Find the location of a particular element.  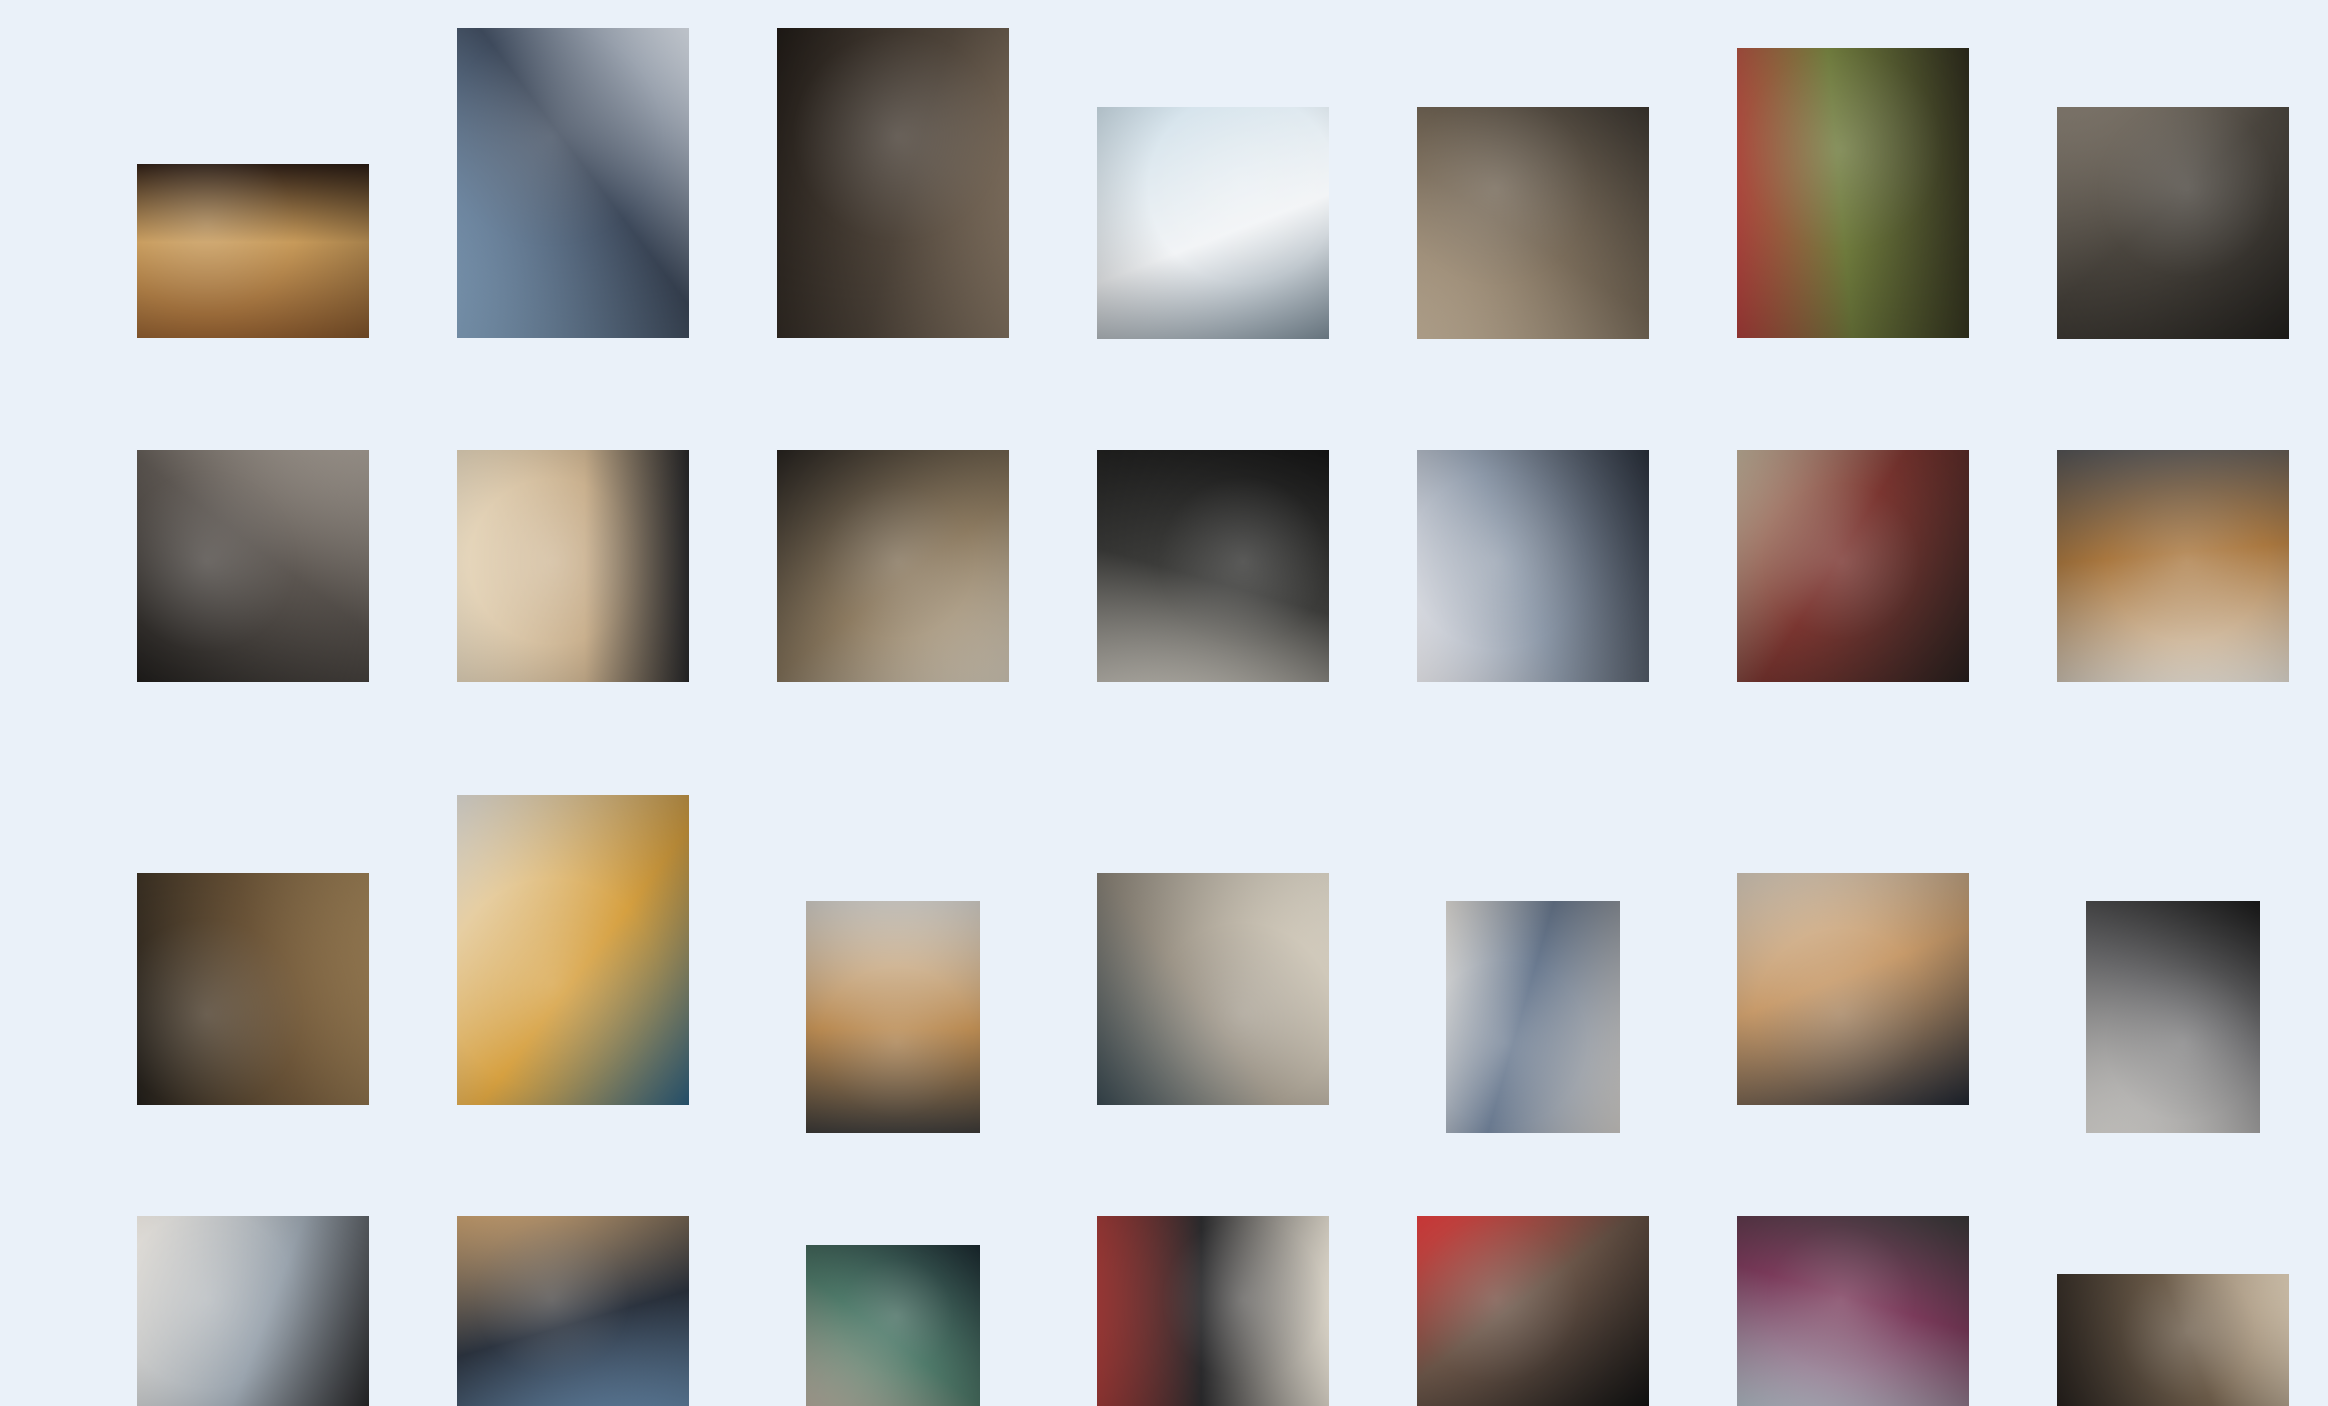

photo-thumbnail-mirror-selfie is located at coordinates (253, 1311).